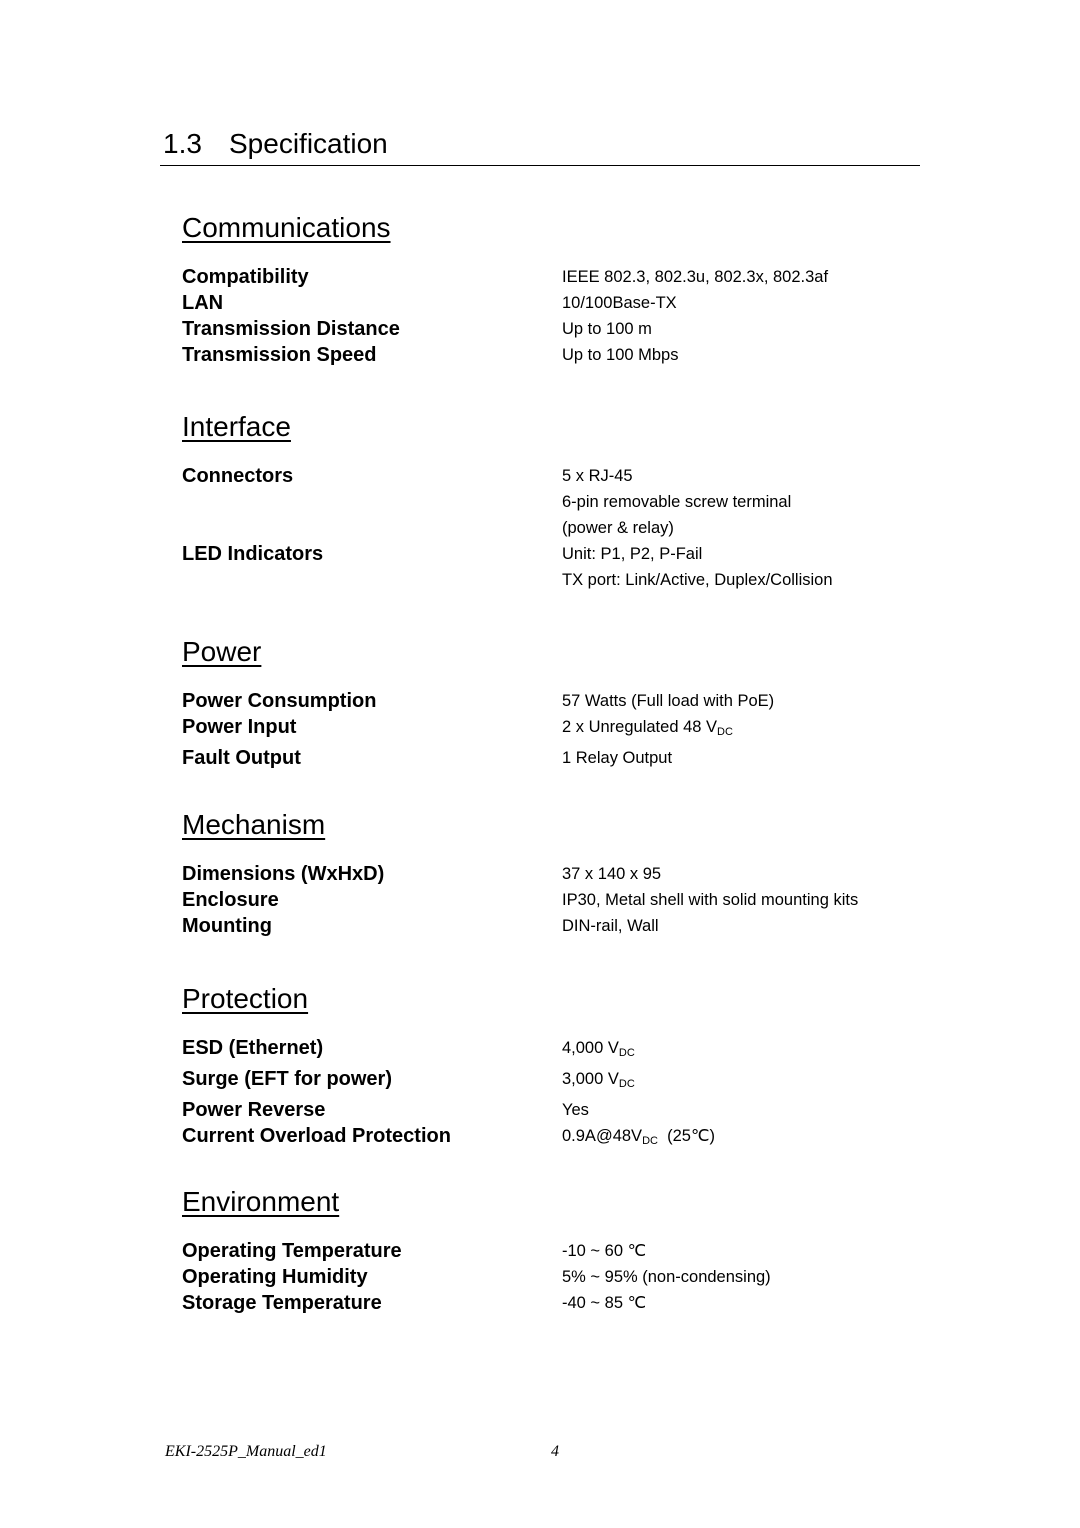  What do you see at coordinates (542, 926) in the screenshot?
I see `spec-row: Mounting DIN-rail, Wall` at bounding box center [542, 926].